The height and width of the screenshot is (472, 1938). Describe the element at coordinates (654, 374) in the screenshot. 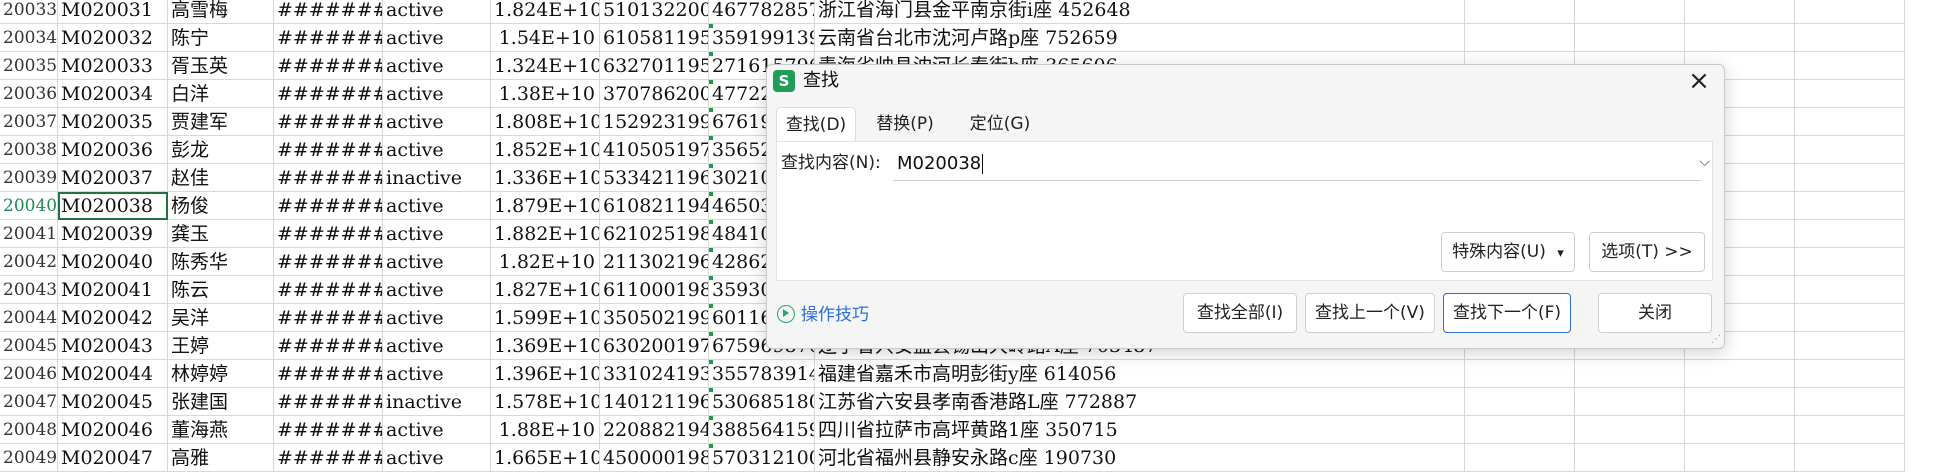

I see `cell-id-number: 331024193` at that location.